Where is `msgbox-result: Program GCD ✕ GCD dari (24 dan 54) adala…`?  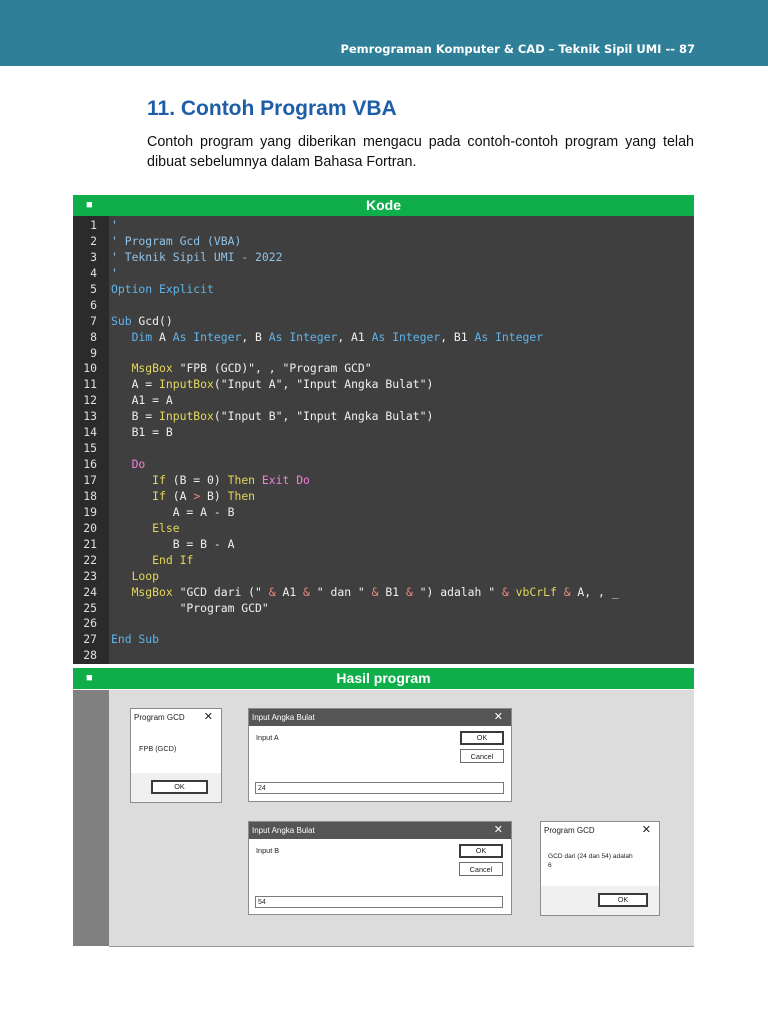 msgbox-result: Program GCD ✕ GCD dari (24 dan 54) adala… is located at coordinates (600, 868).